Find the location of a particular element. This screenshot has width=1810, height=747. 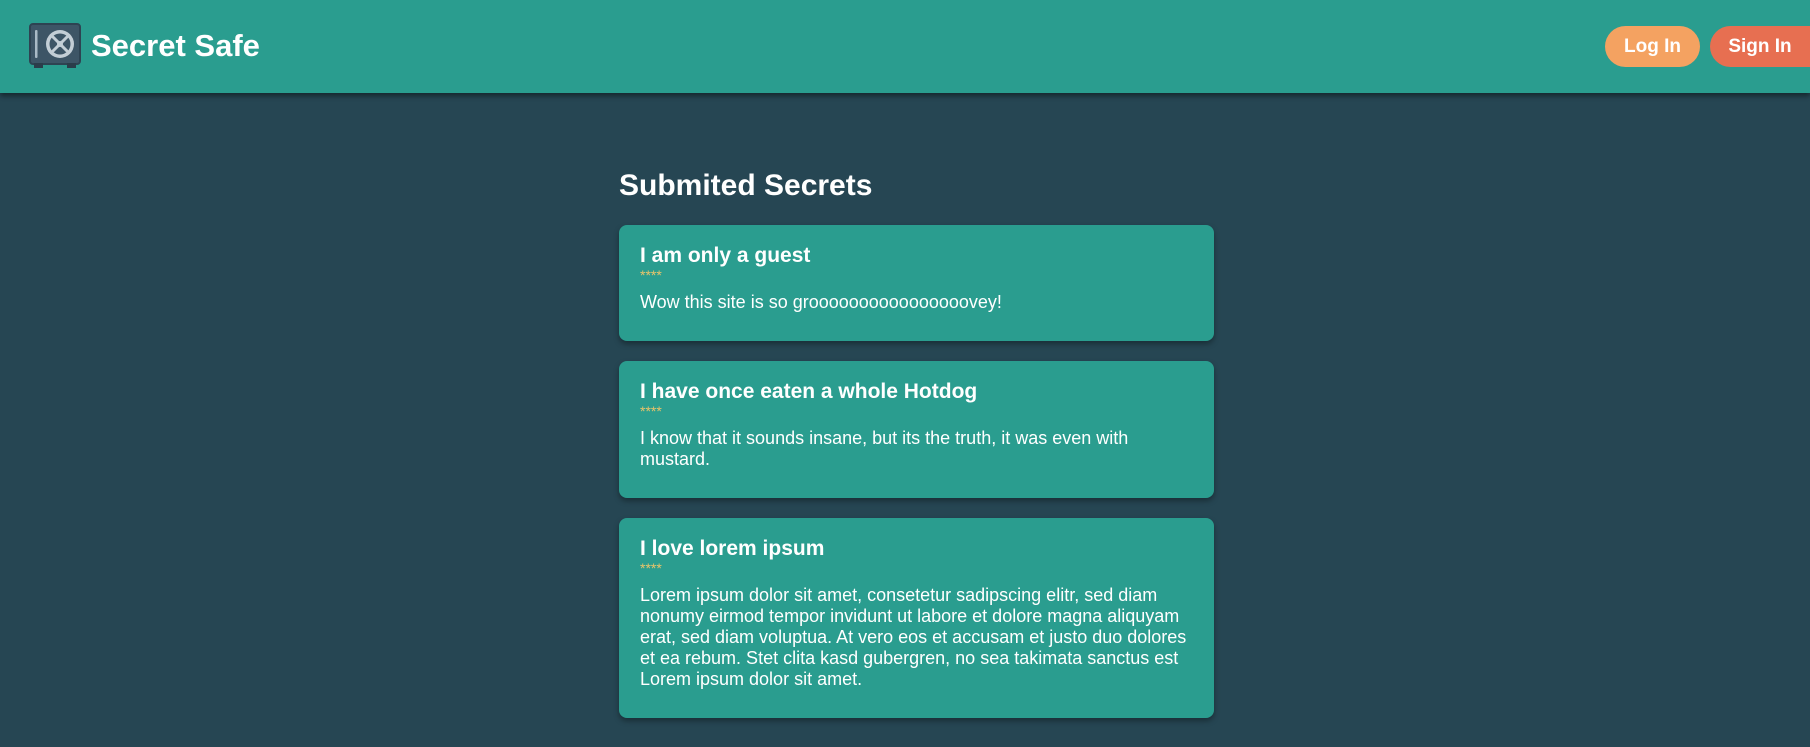

brand: Secret Safe is located at coordinates (144, 46).